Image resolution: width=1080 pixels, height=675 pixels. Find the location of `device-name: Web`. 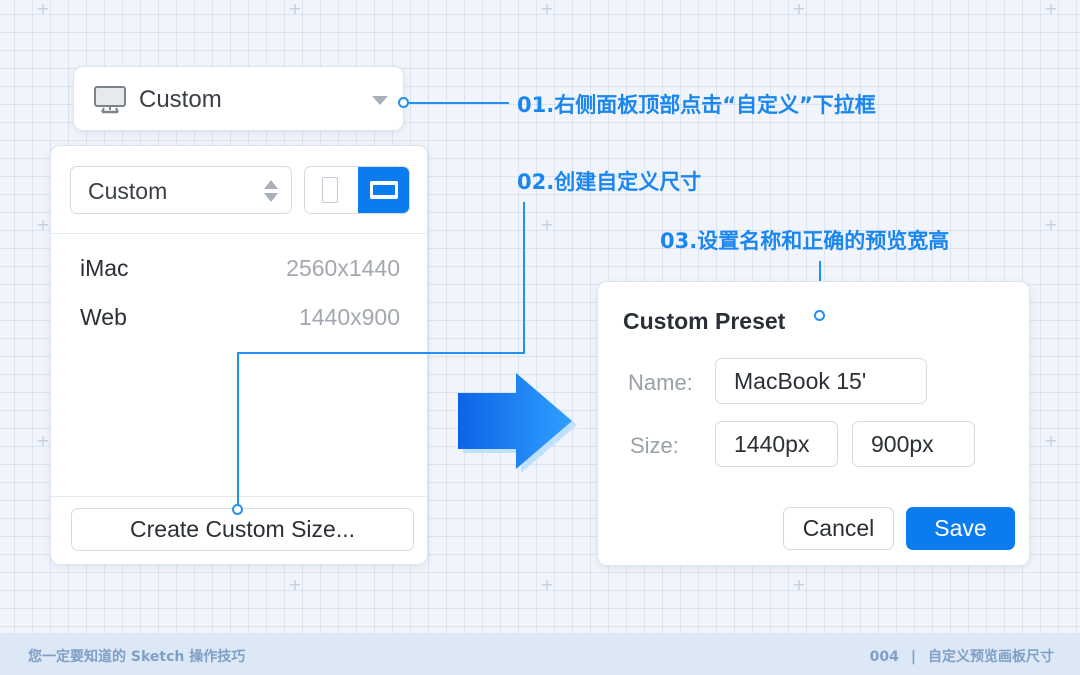

device-name: Web is located at coordinates (103, 317).